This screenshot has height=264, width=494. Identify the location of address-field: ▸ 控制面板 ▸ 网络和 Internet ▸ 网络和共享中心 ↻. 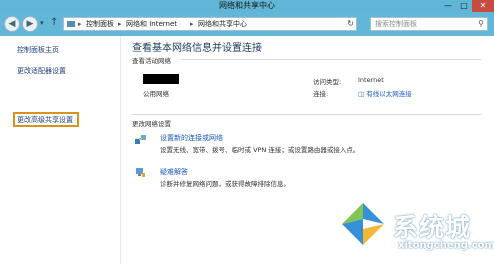
(210, 24).